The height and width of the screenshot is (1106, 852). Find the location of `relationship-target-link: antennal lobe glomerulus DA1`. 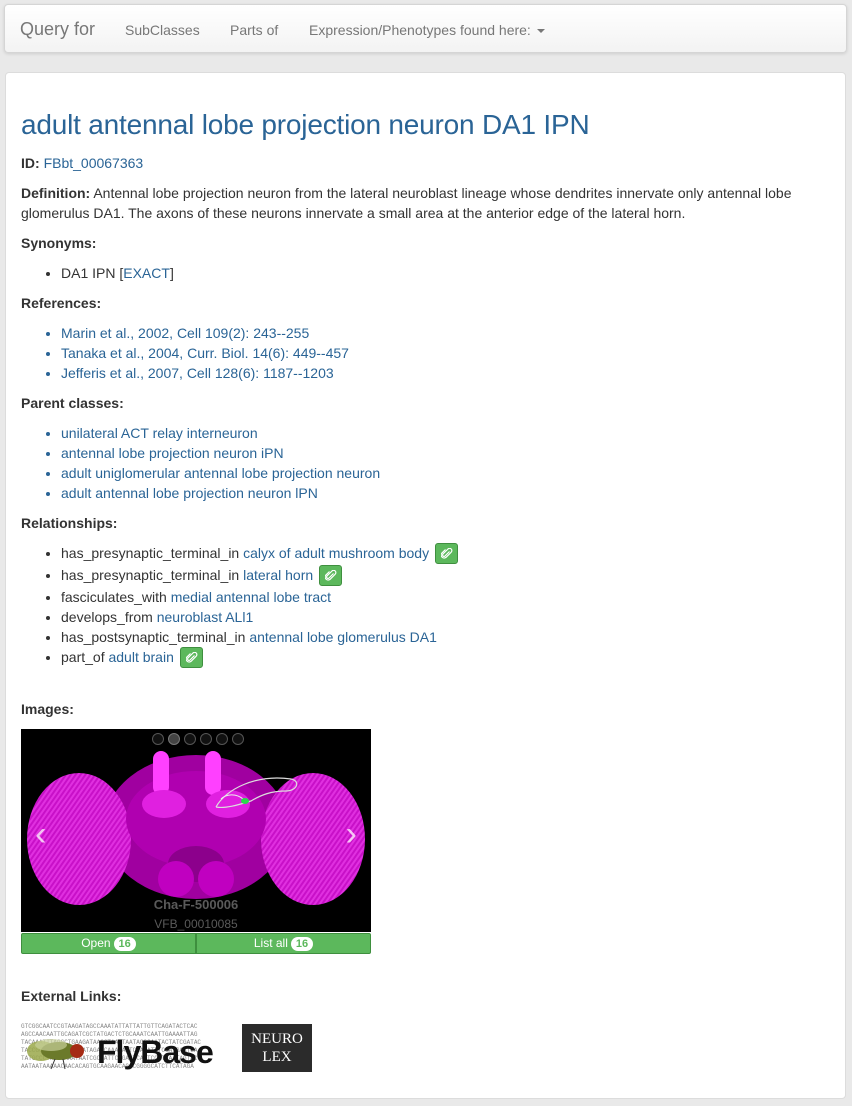

relationship-target-link: antennal lobe glomerulus DA1 is located at coordinates (343, 637).